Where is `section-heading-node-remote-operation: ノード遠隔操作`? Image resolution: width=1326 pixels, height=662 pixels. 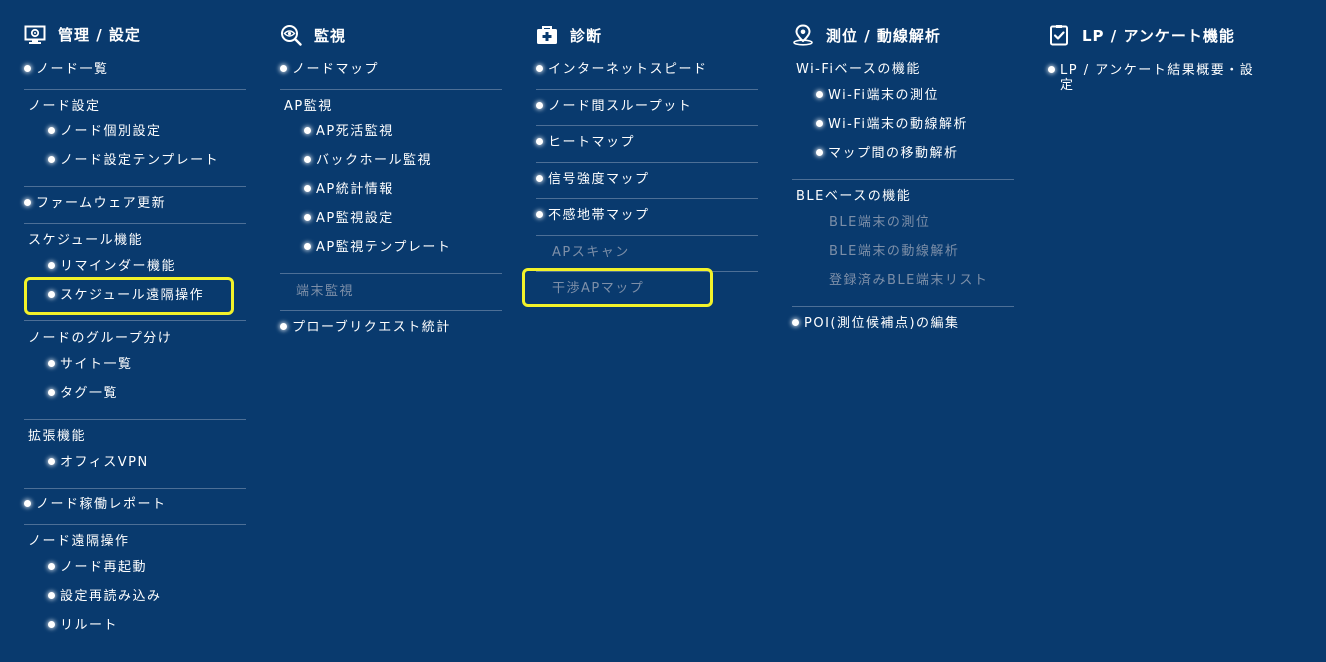 section-heading-node-remote-operation: ノード遠隔操作 is located at coordinates (79, 541).